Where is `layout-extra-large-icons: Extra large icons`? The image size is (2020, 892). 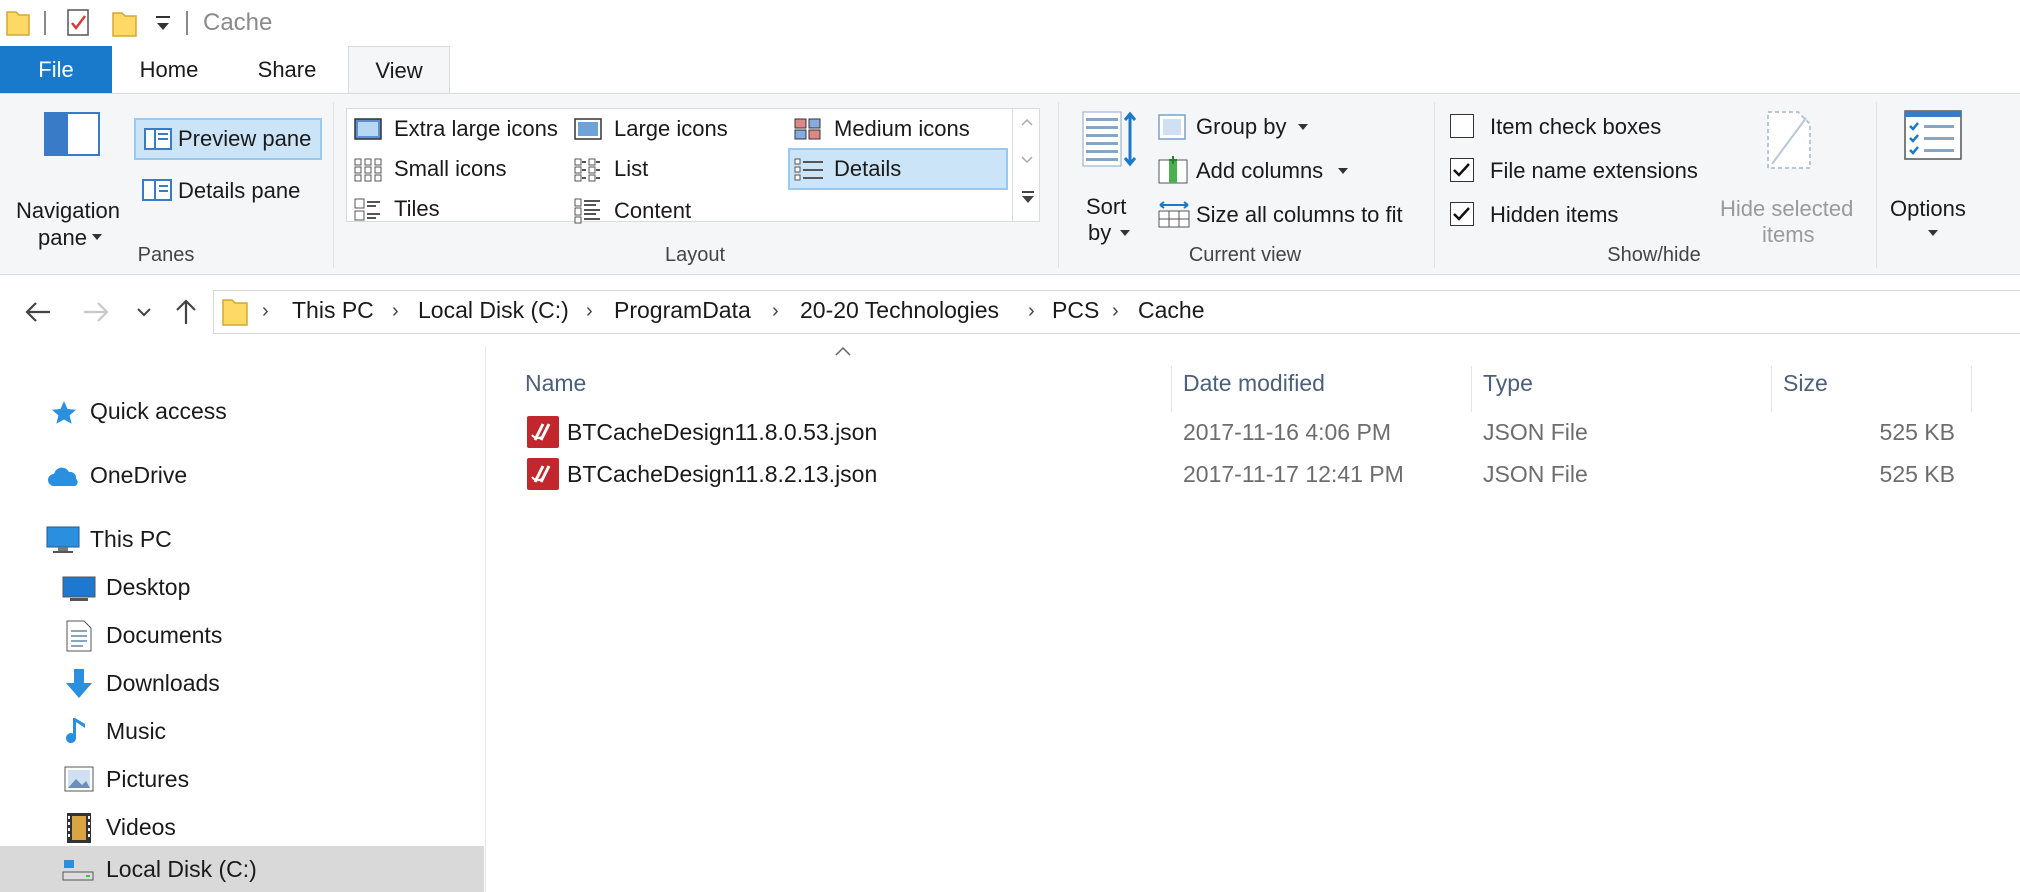
layout-extra-large-icons: Extra large icons is located at coordinates (456, 128).